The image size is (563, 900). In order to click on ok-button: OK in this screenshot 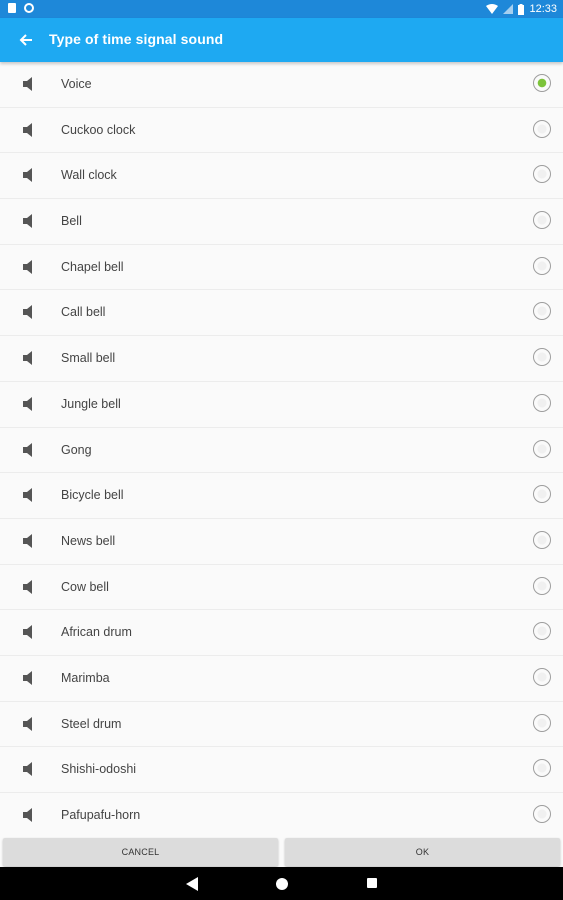, I will do `click(422, 852)`.